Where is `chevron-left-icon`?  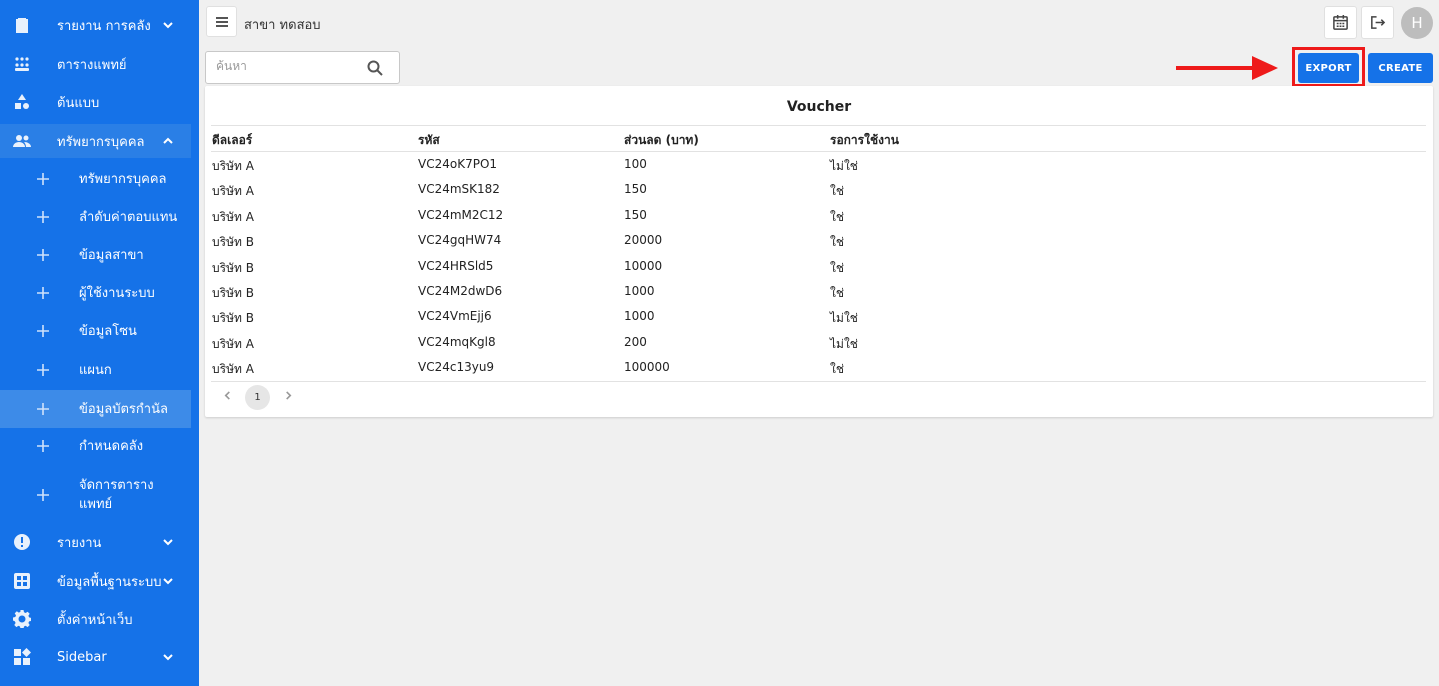
chevron-left-icon is located at coordinates (227, 395).